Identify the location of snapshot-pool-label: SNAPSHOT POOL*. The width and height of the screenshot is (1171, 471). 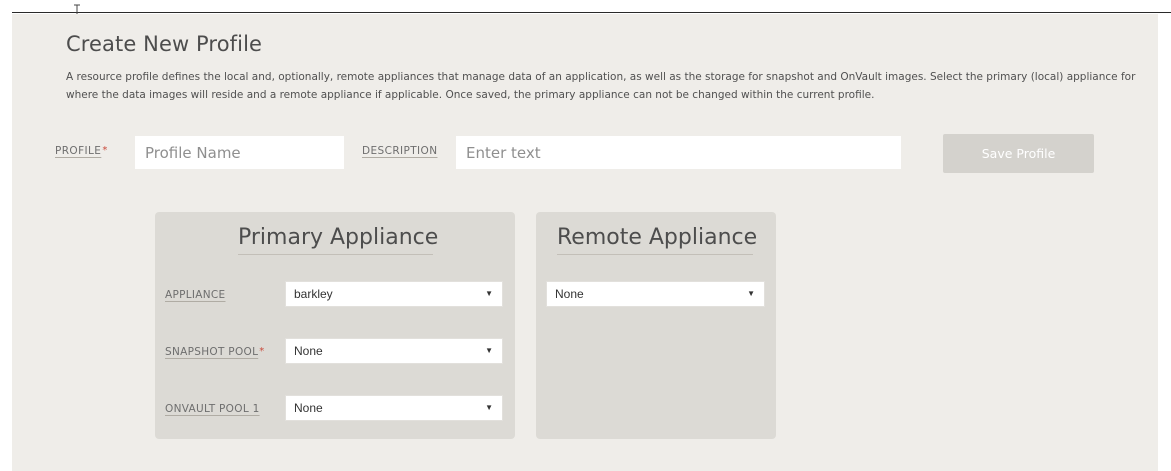
(215, 352).